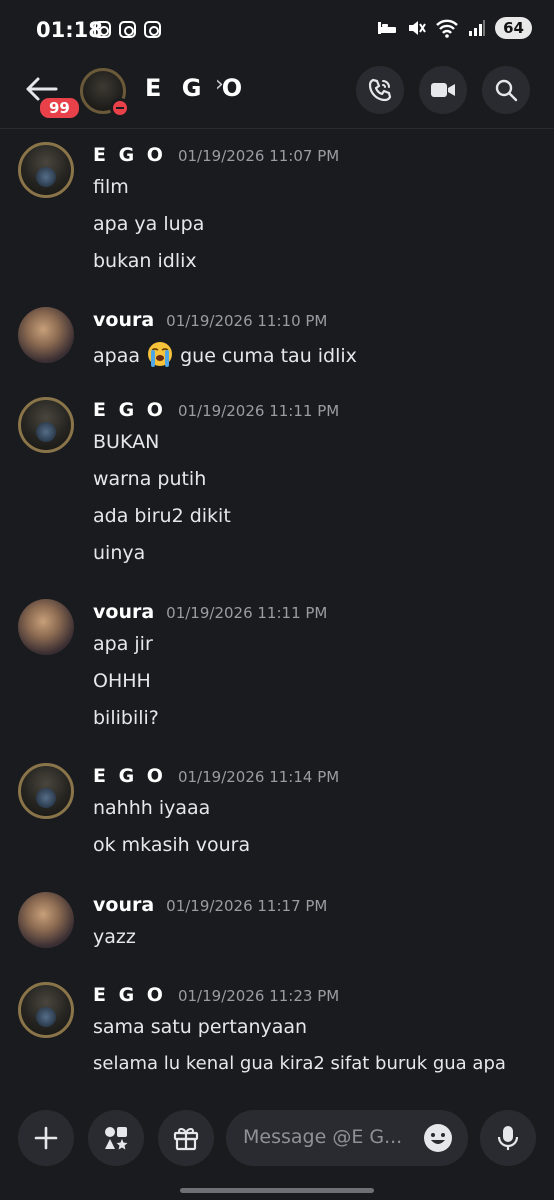  Describe the element at coordinates (277, 1190) in the screenshot. I see `home-indicator` at that location.